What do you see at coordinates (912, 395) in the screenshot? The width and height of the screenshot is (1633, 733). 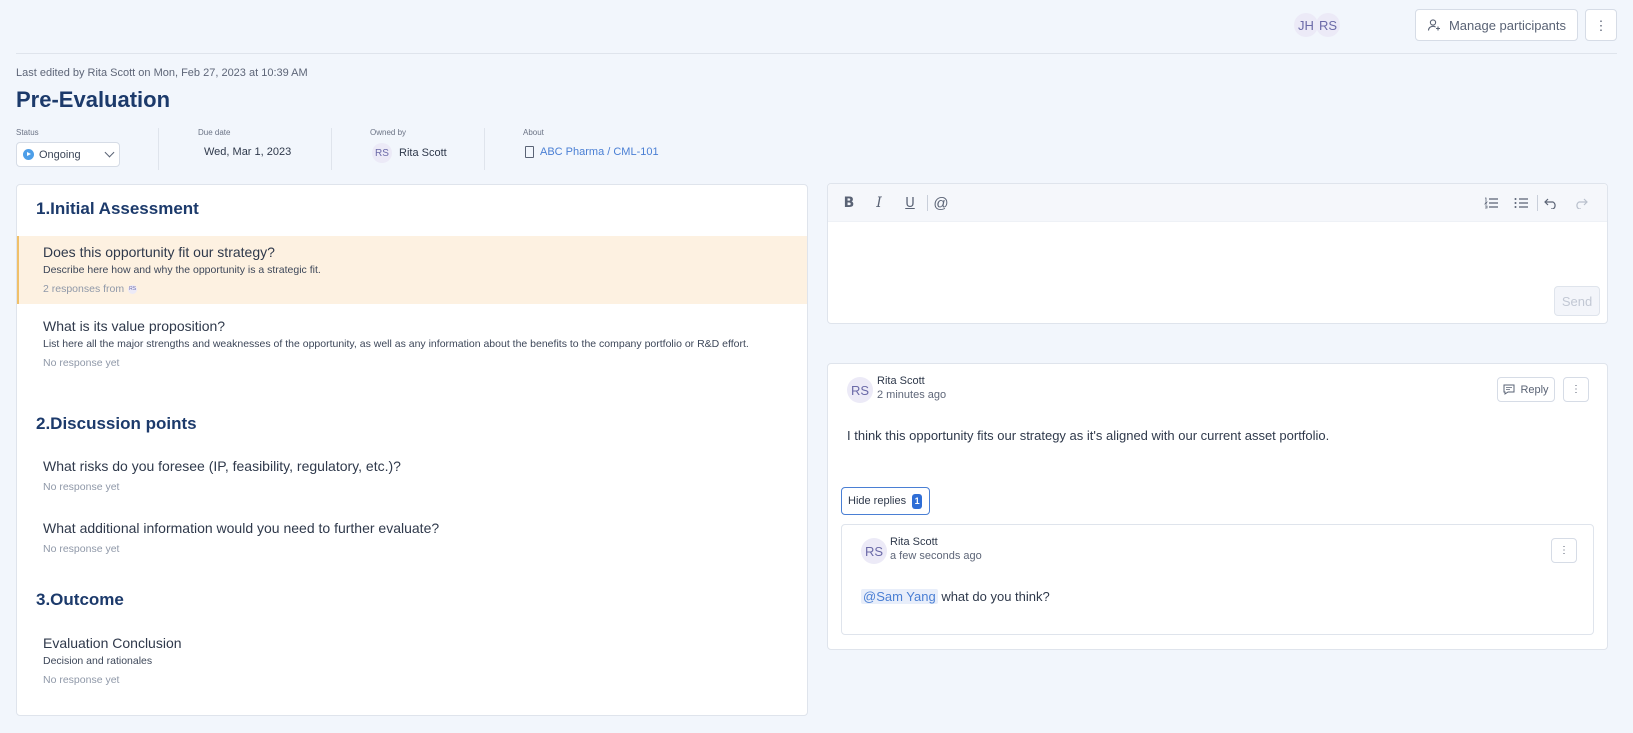 I see `comment-time: 2 minutes ago` at bounding box center [912, 395].